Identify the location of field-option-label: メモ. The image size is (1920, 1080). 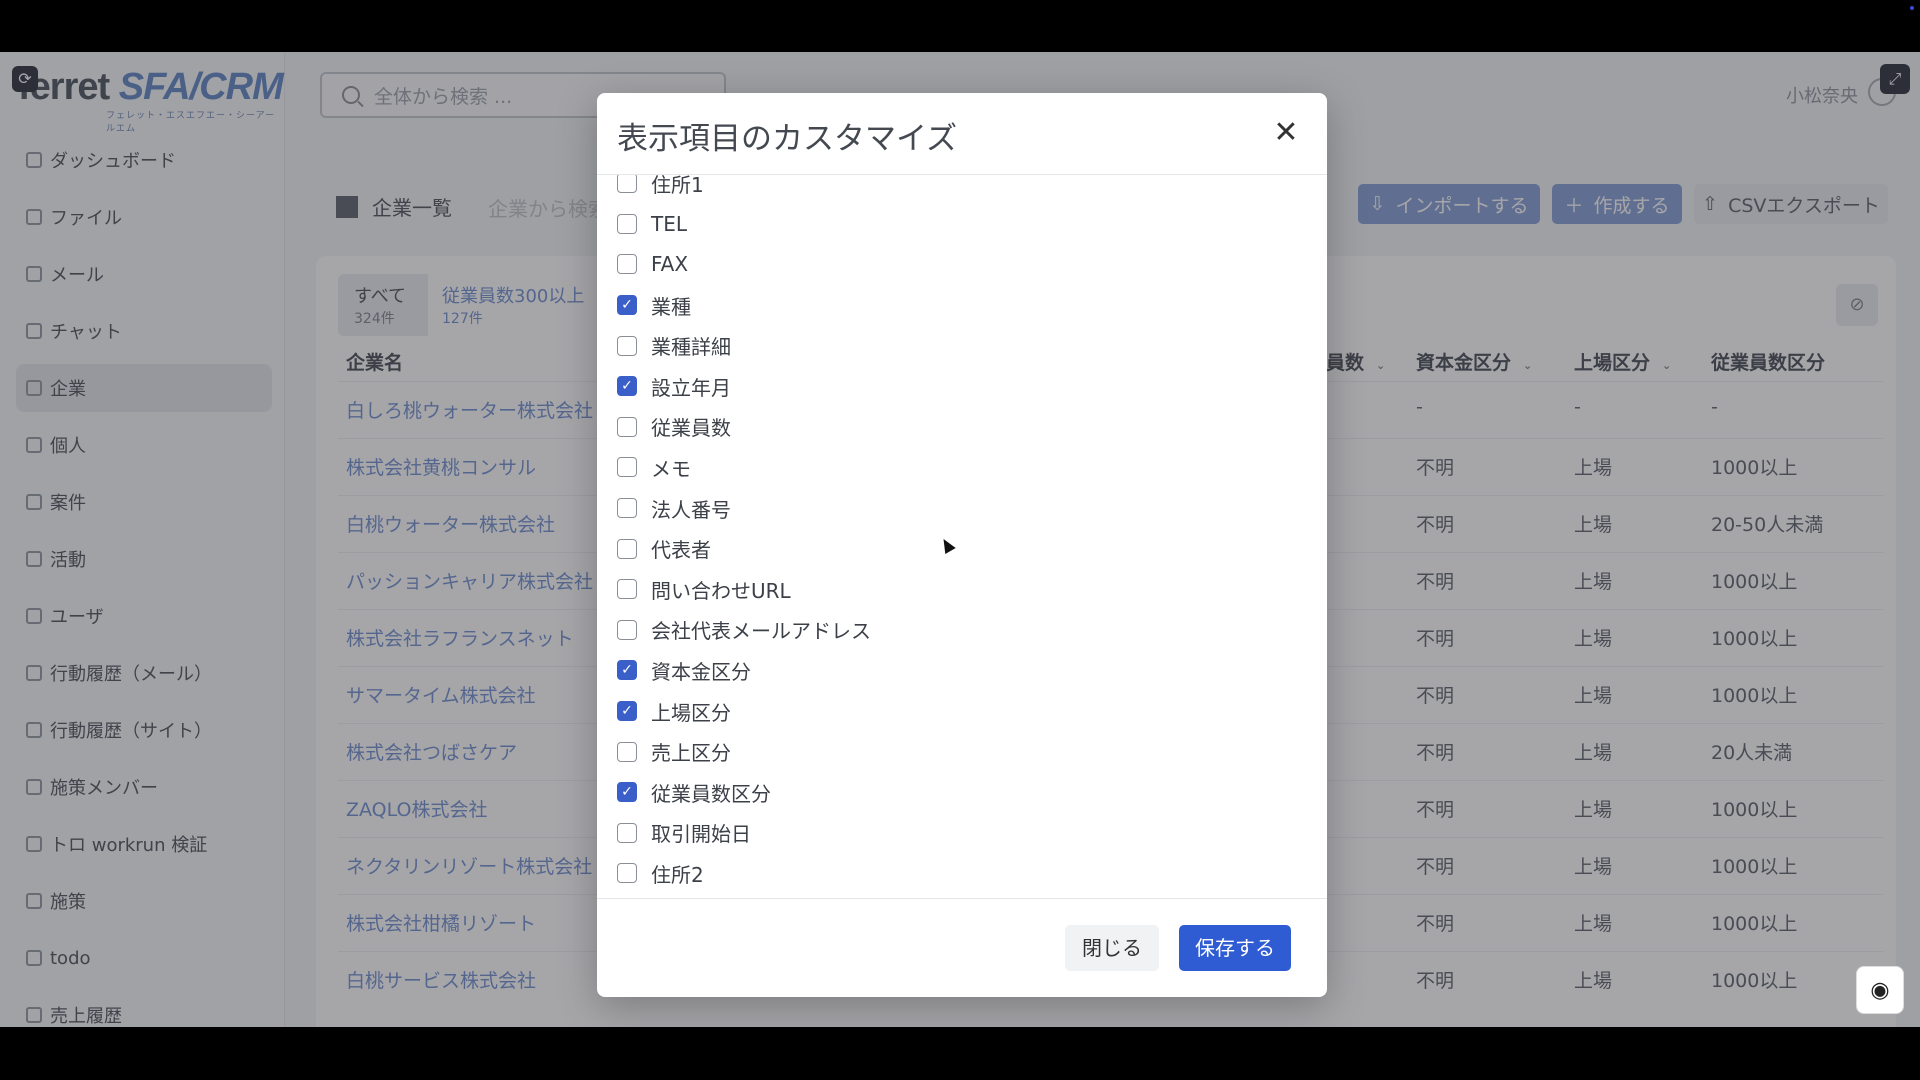
(671, 468).